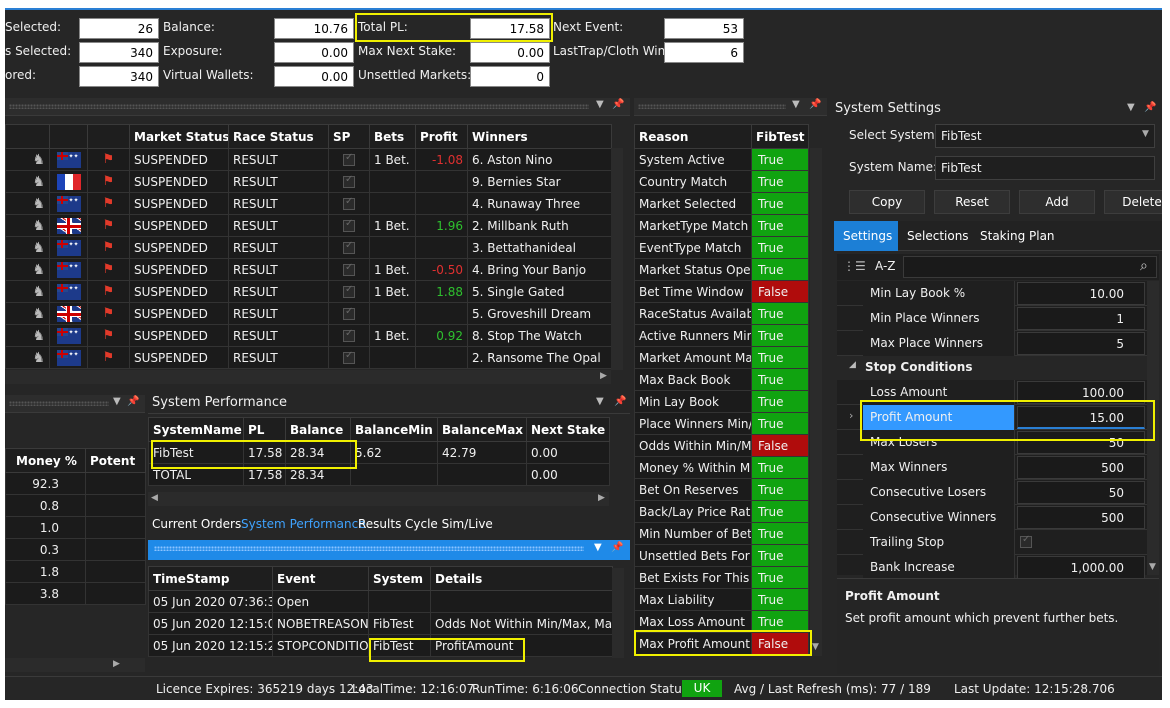  What do you see at coordinates (308, 357) in the screenshot?
I see `market-row: ♞ ⚑ SUSPENDEDRESULT 2. Ransome The Opal` at bounding box center [308, 357].